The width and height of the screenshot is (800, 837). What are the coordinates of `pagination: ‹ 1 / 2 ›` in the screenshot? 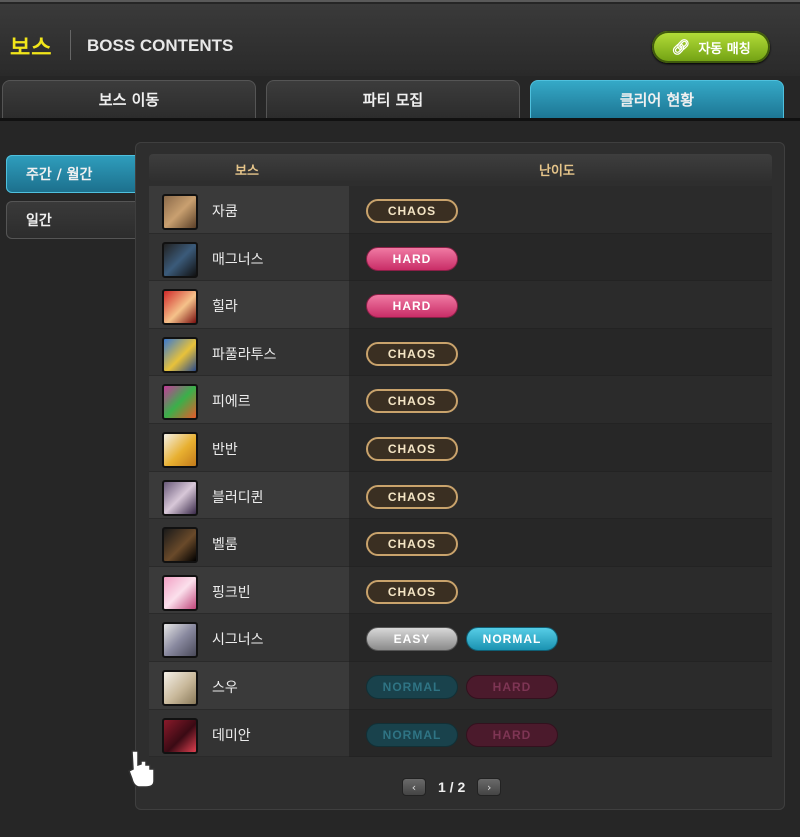 It's located at (452, 787).